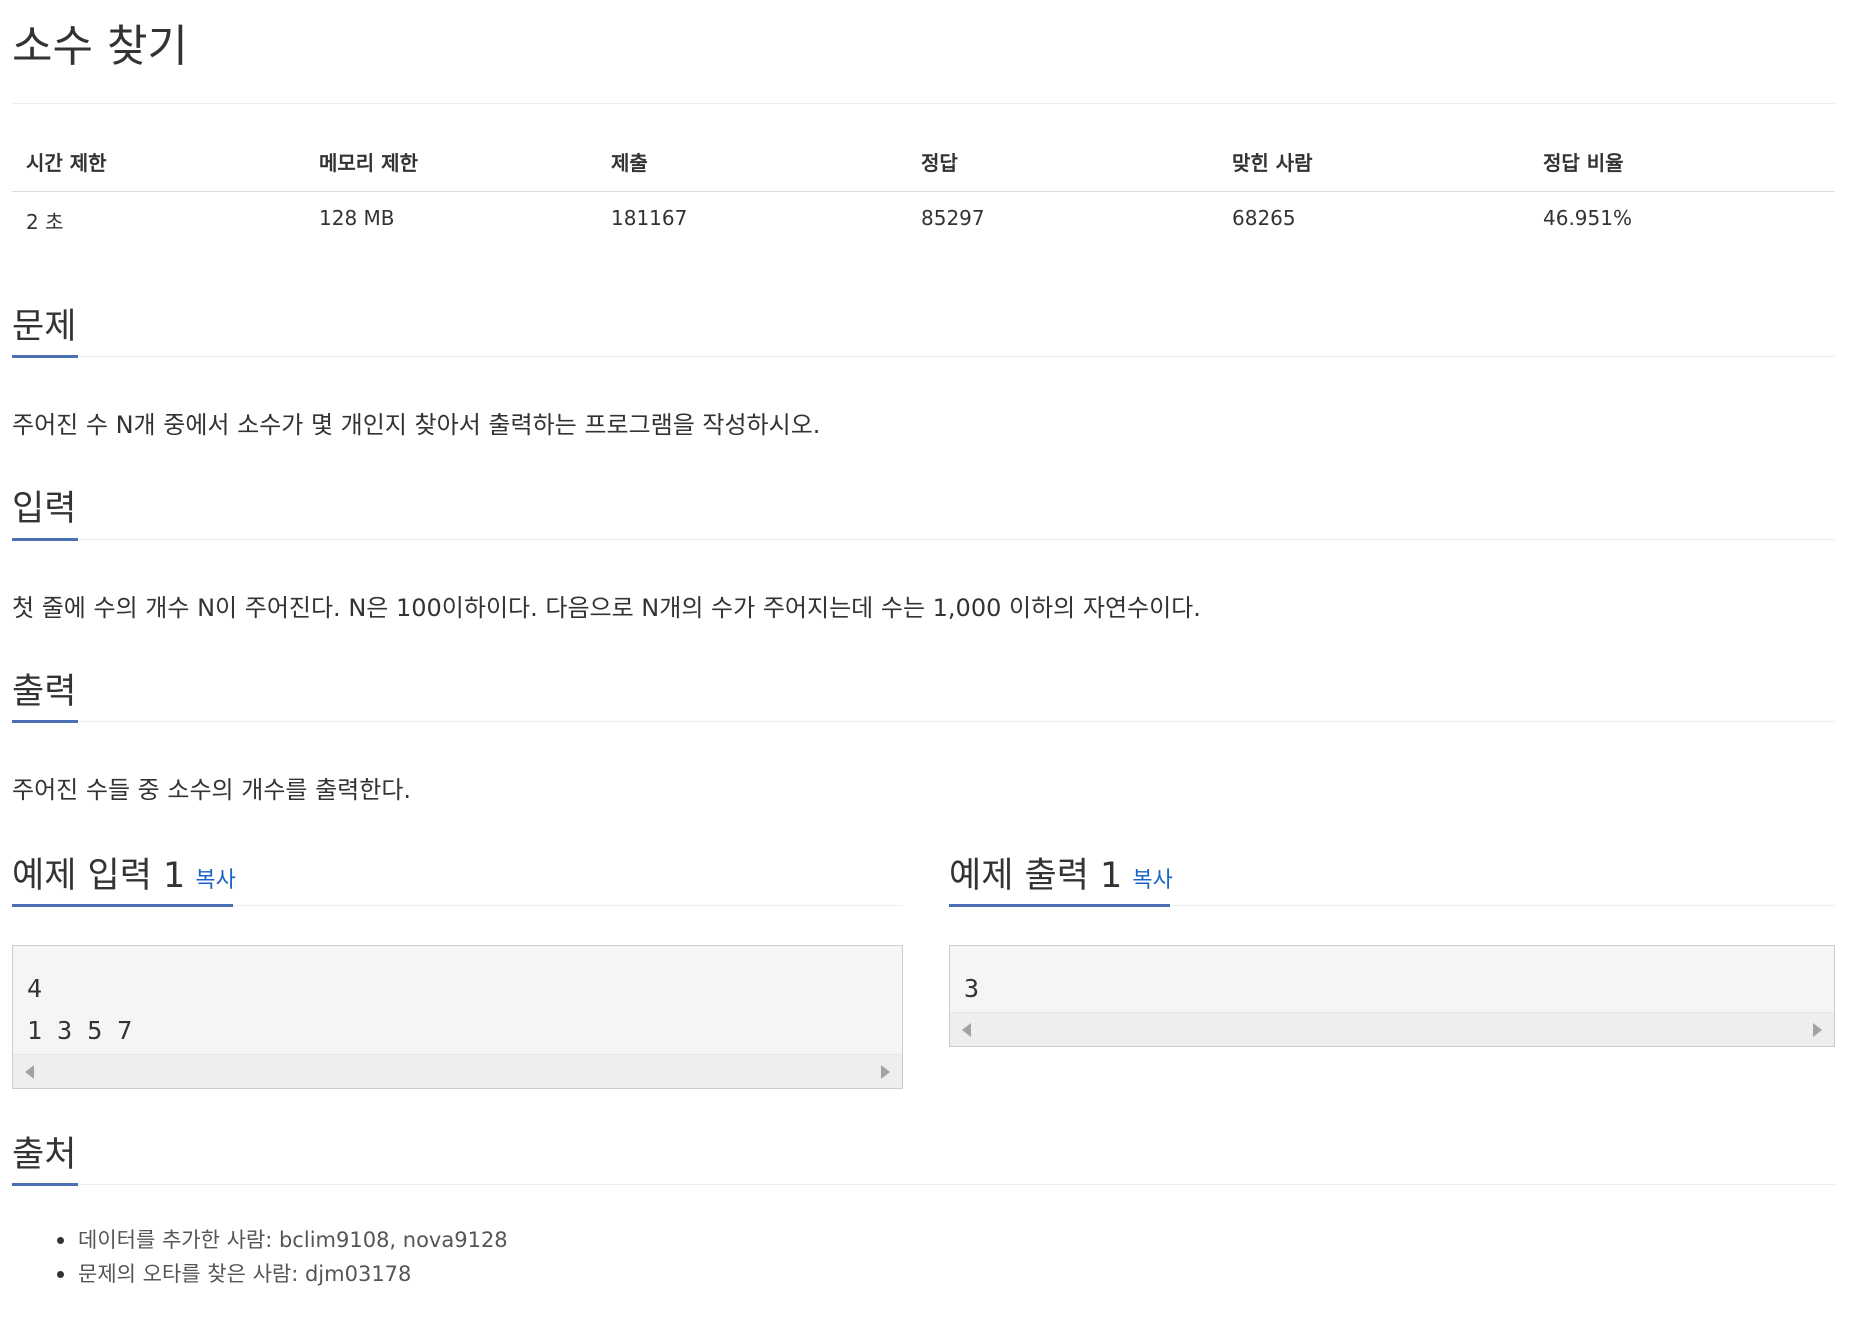  What do you see at coordinates (923, 103) in the screenshot?
I see `title-divider` at bounding box center [923, 103].